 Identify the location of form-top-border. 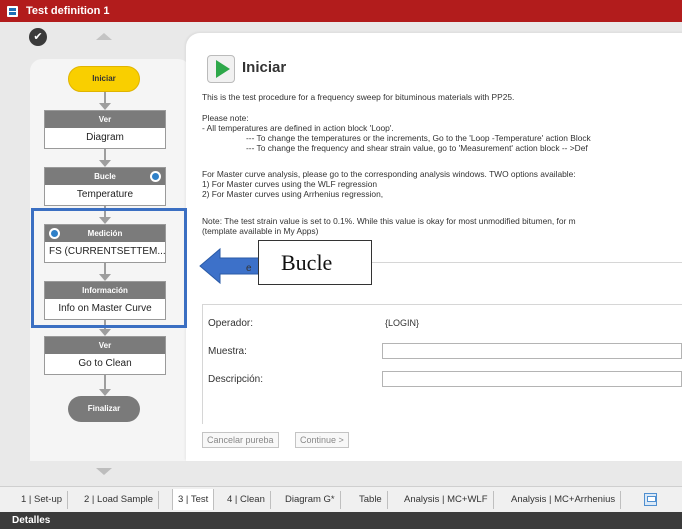
(442, 304).